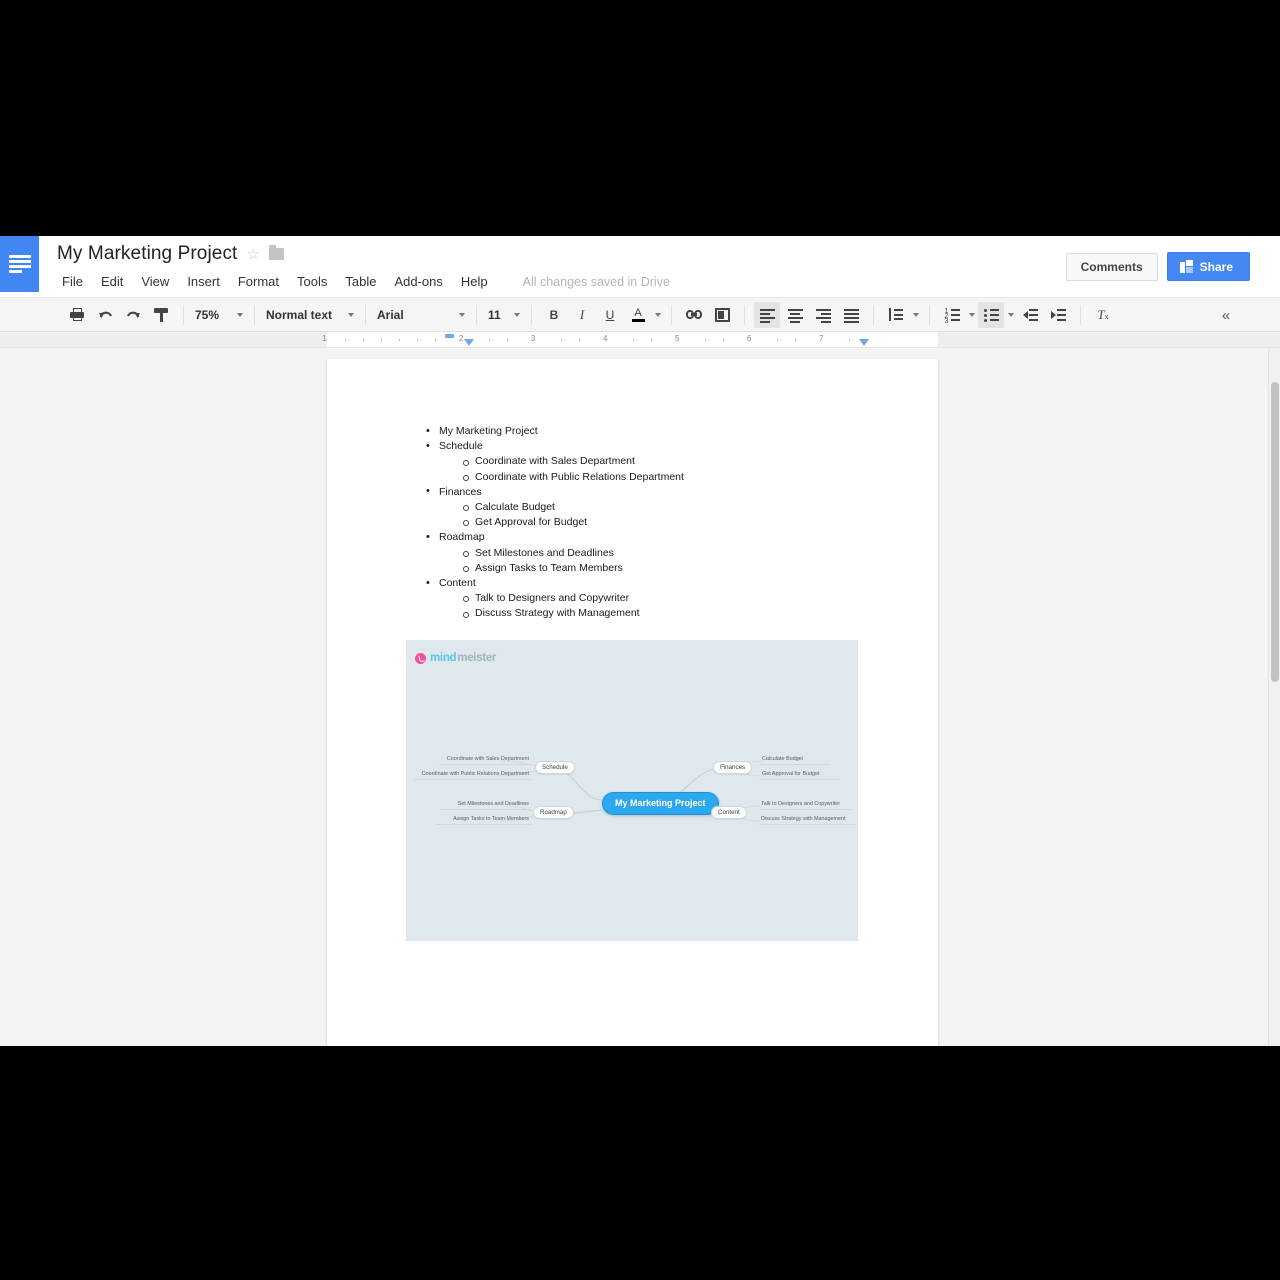 This screenshot has height=1280, width=1280. I want to click on align-left-button, so click(767, 314).